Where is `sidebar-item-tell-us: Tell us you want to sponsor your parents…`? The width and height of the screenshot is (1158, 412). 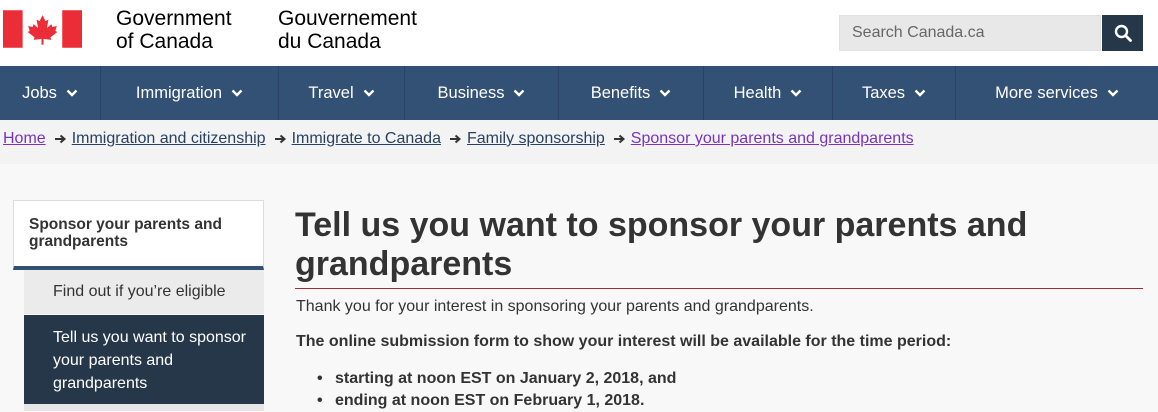
sidebar-item-tell-us: Tell us you want to sponsor your parents… is located at coordinates (144, 359).